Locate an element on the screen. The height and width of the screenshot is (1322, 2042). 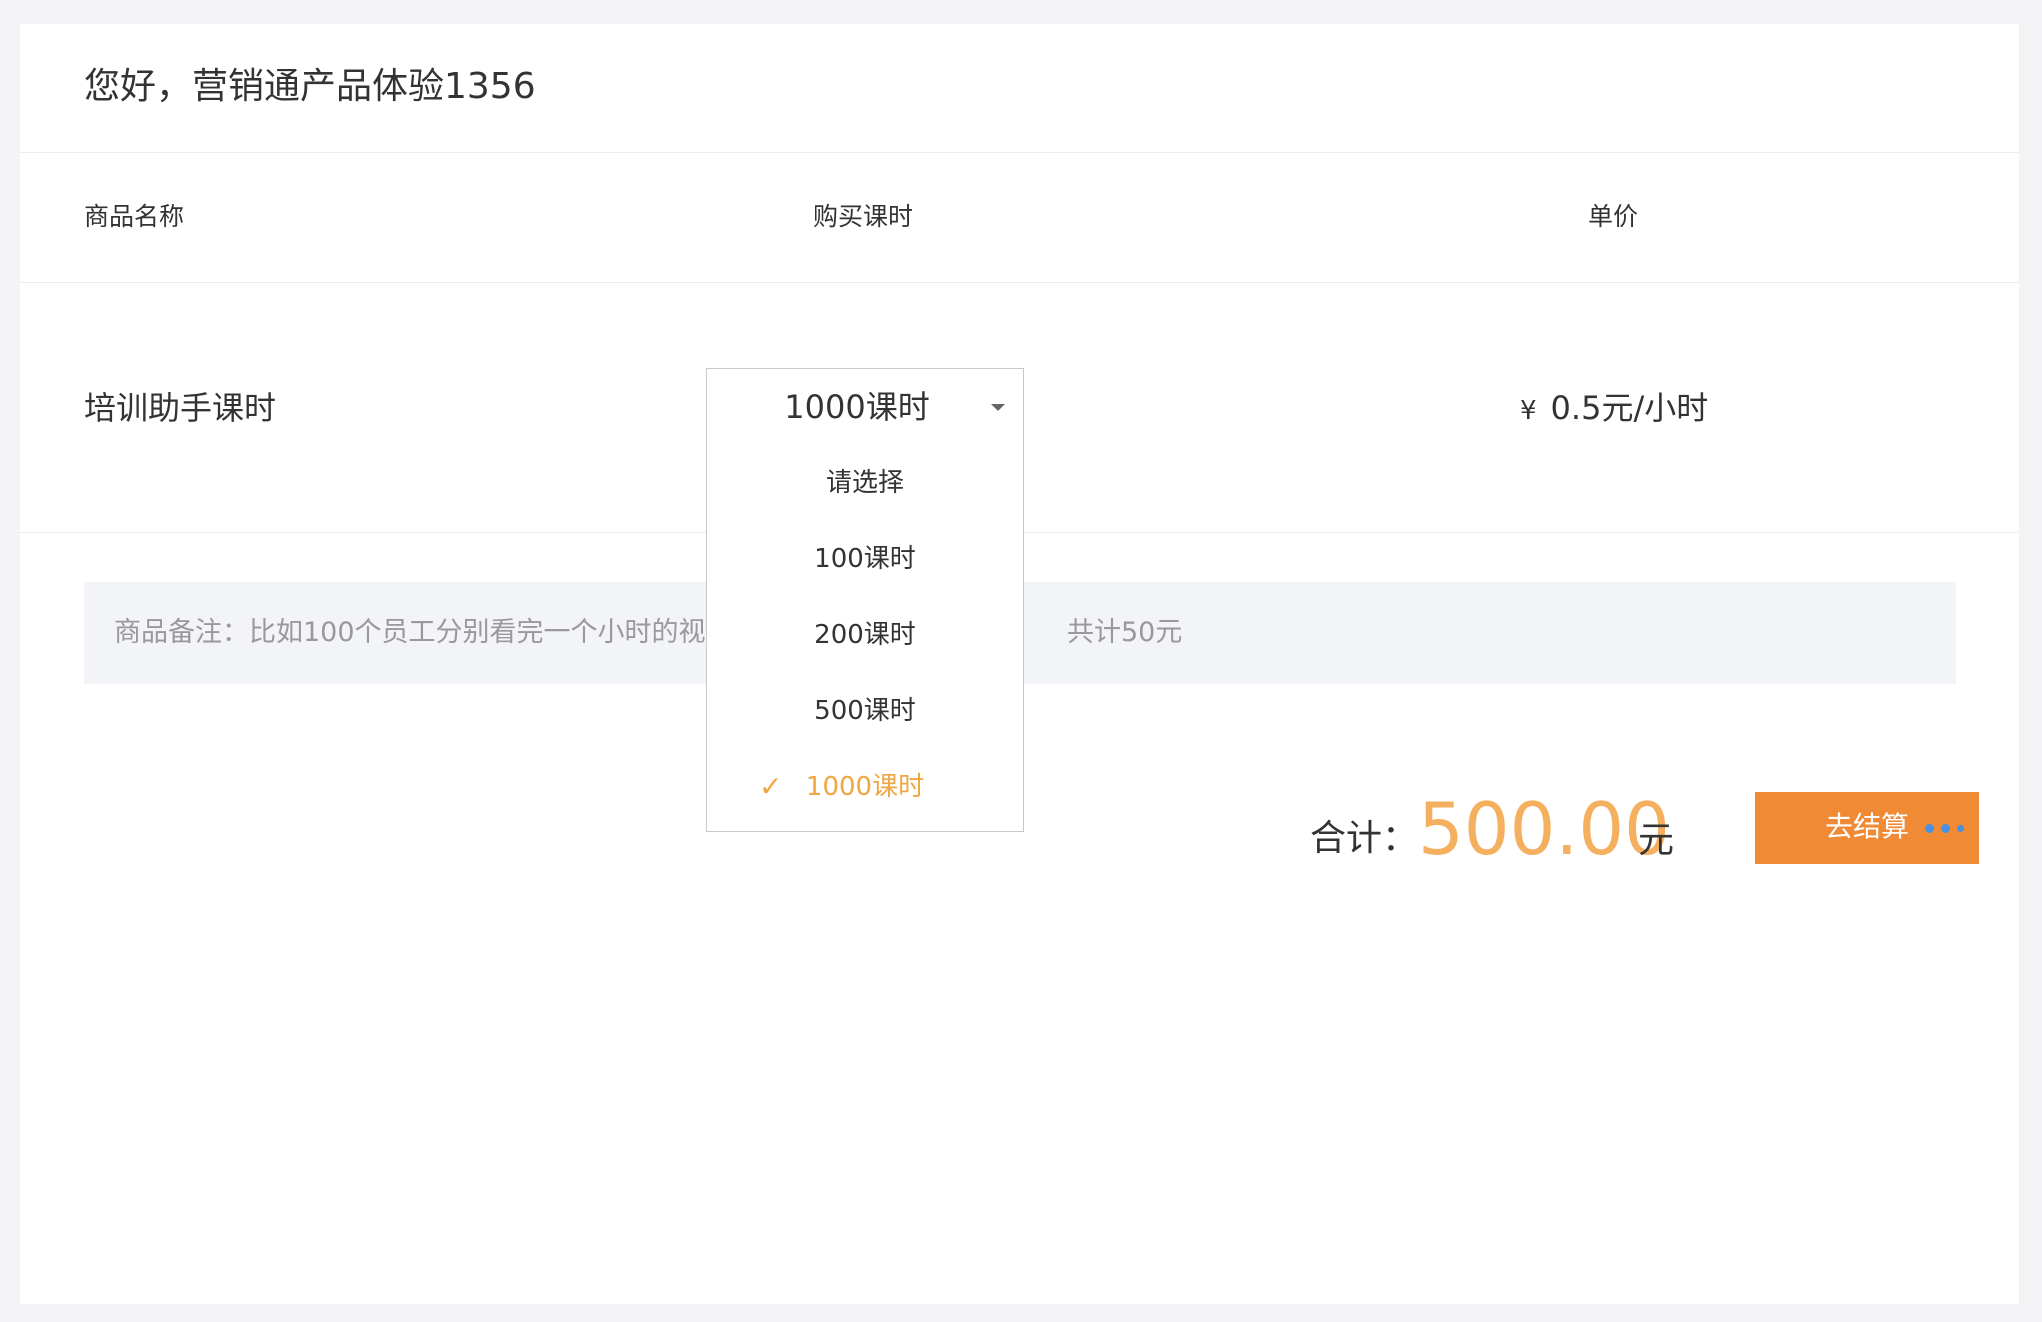
checkout-label: 去结算 is located at coordinates (1867, 826).